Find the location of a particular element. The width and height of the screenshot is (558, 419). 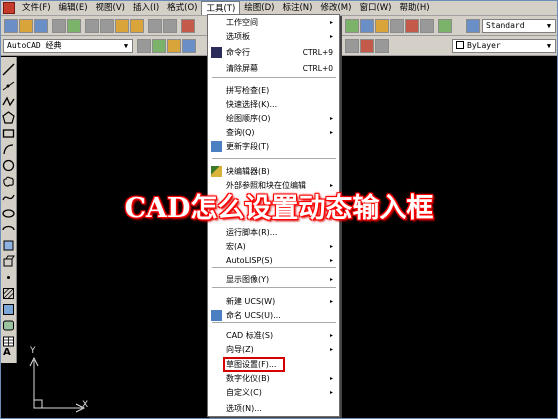

menu-item-macro: 宏(A) ▸ is located at coordinates (273, 246).